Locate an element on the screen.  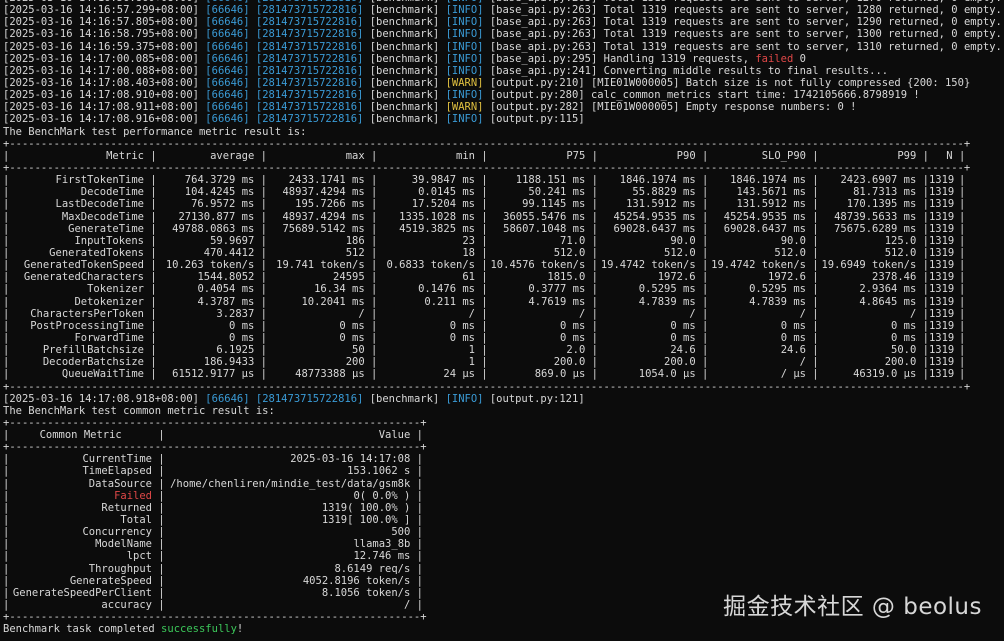
table-cell: 2.9364 ms is located at coordinates (891, 289).